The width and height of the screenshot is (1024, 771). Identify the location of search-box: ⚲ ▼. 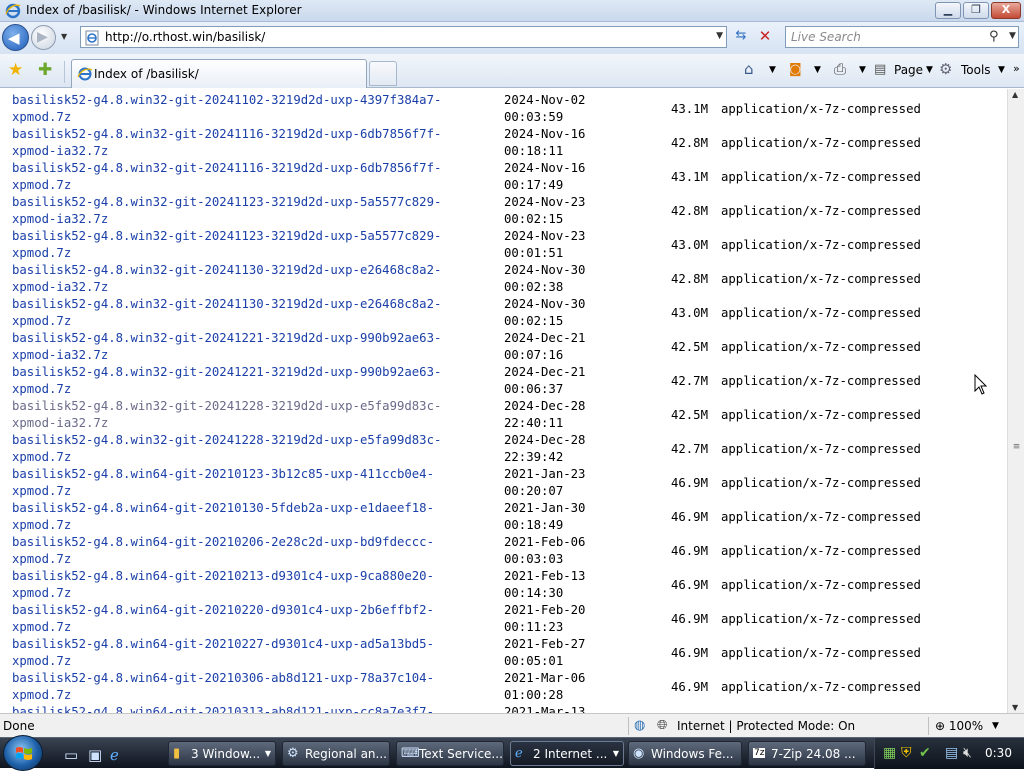
(902, 37).